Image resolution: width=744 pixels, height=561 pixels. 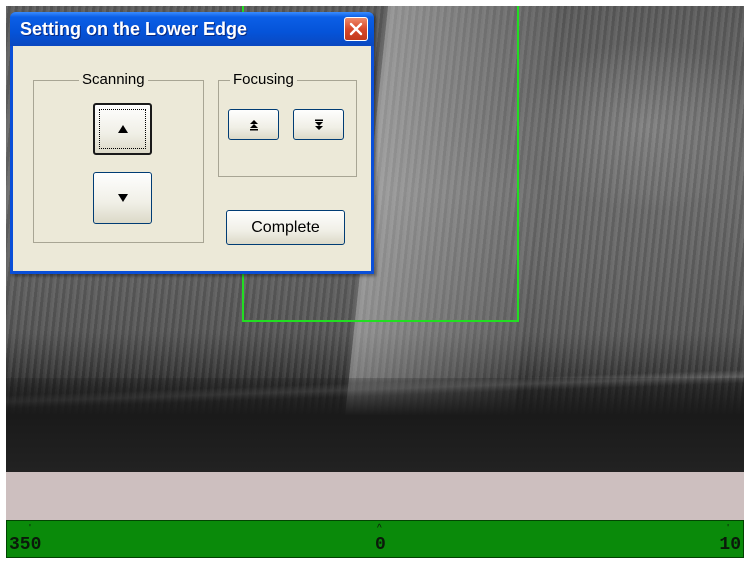 I want to click on focus-down-button, so click(x=318, y=124).